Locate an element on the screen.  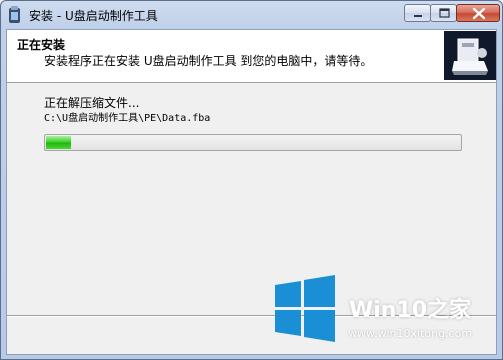
watermark: Win10之家 www.win10xitong.com is located at coordinates (386, 312).